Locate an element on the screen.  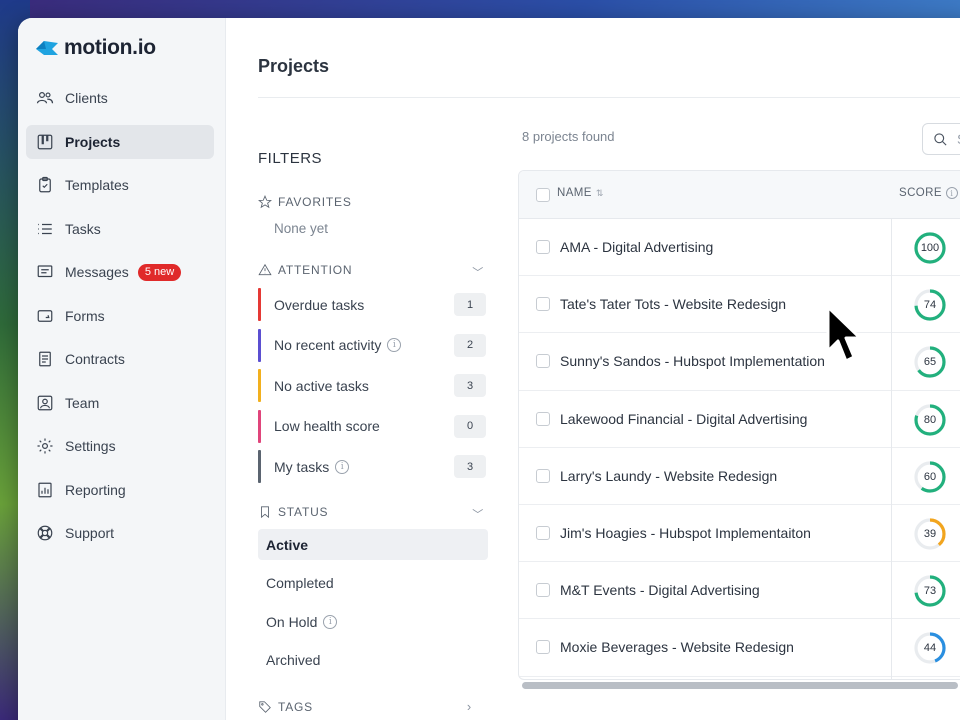
attention-filter-item: No recent activity i 2 is located at coordinates (373, 345).